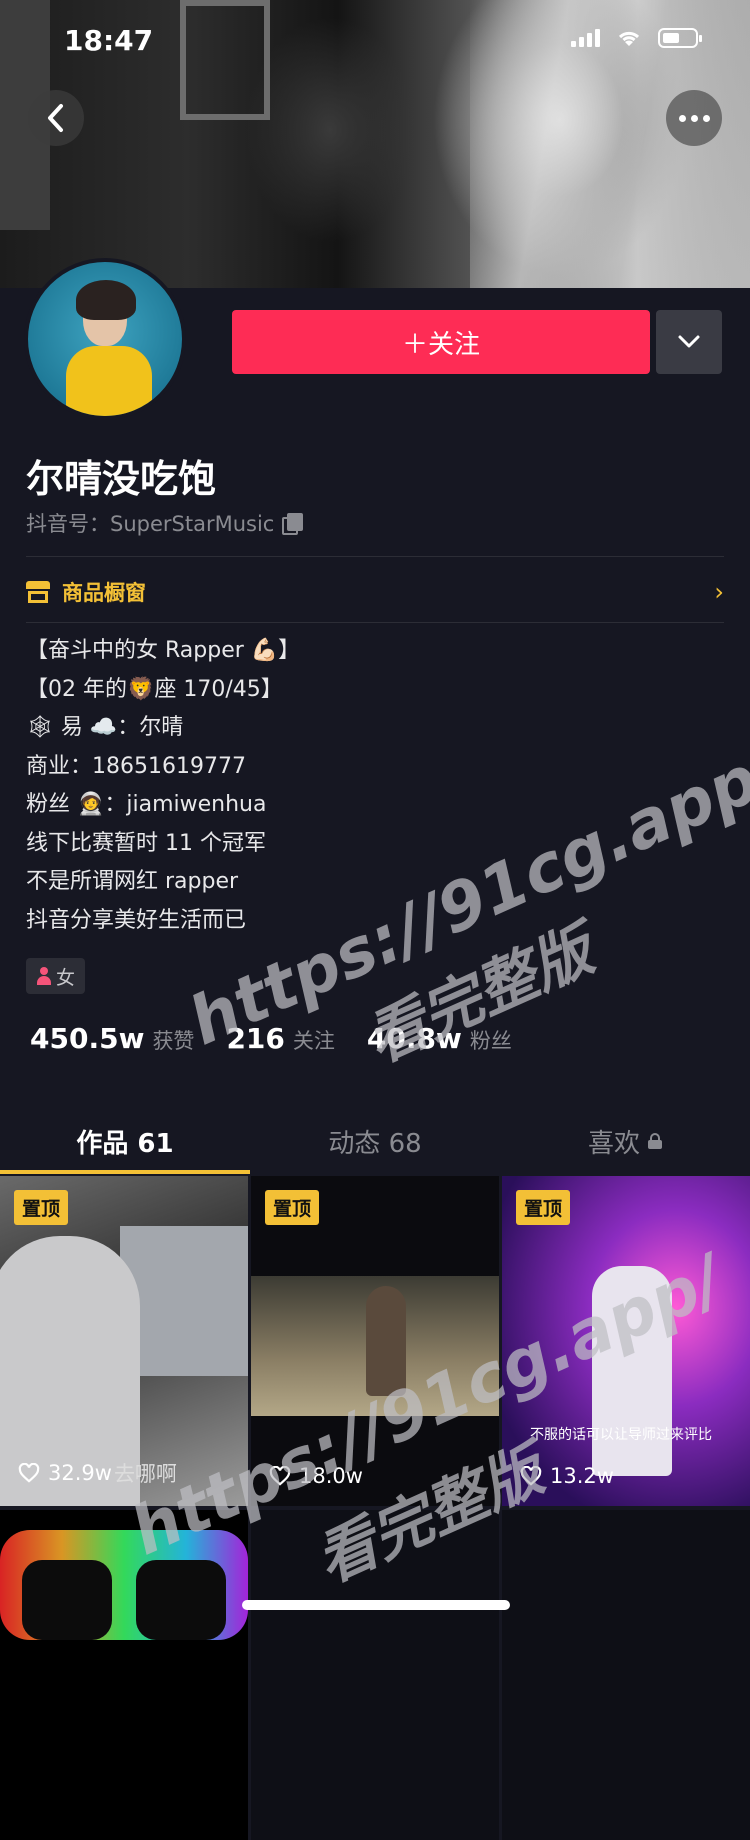 This screenshot has width=750, height=1840. Describe the element at coordinates (87, 1038) in the screenshot. I see `stat-value: 450.5w` at that location.